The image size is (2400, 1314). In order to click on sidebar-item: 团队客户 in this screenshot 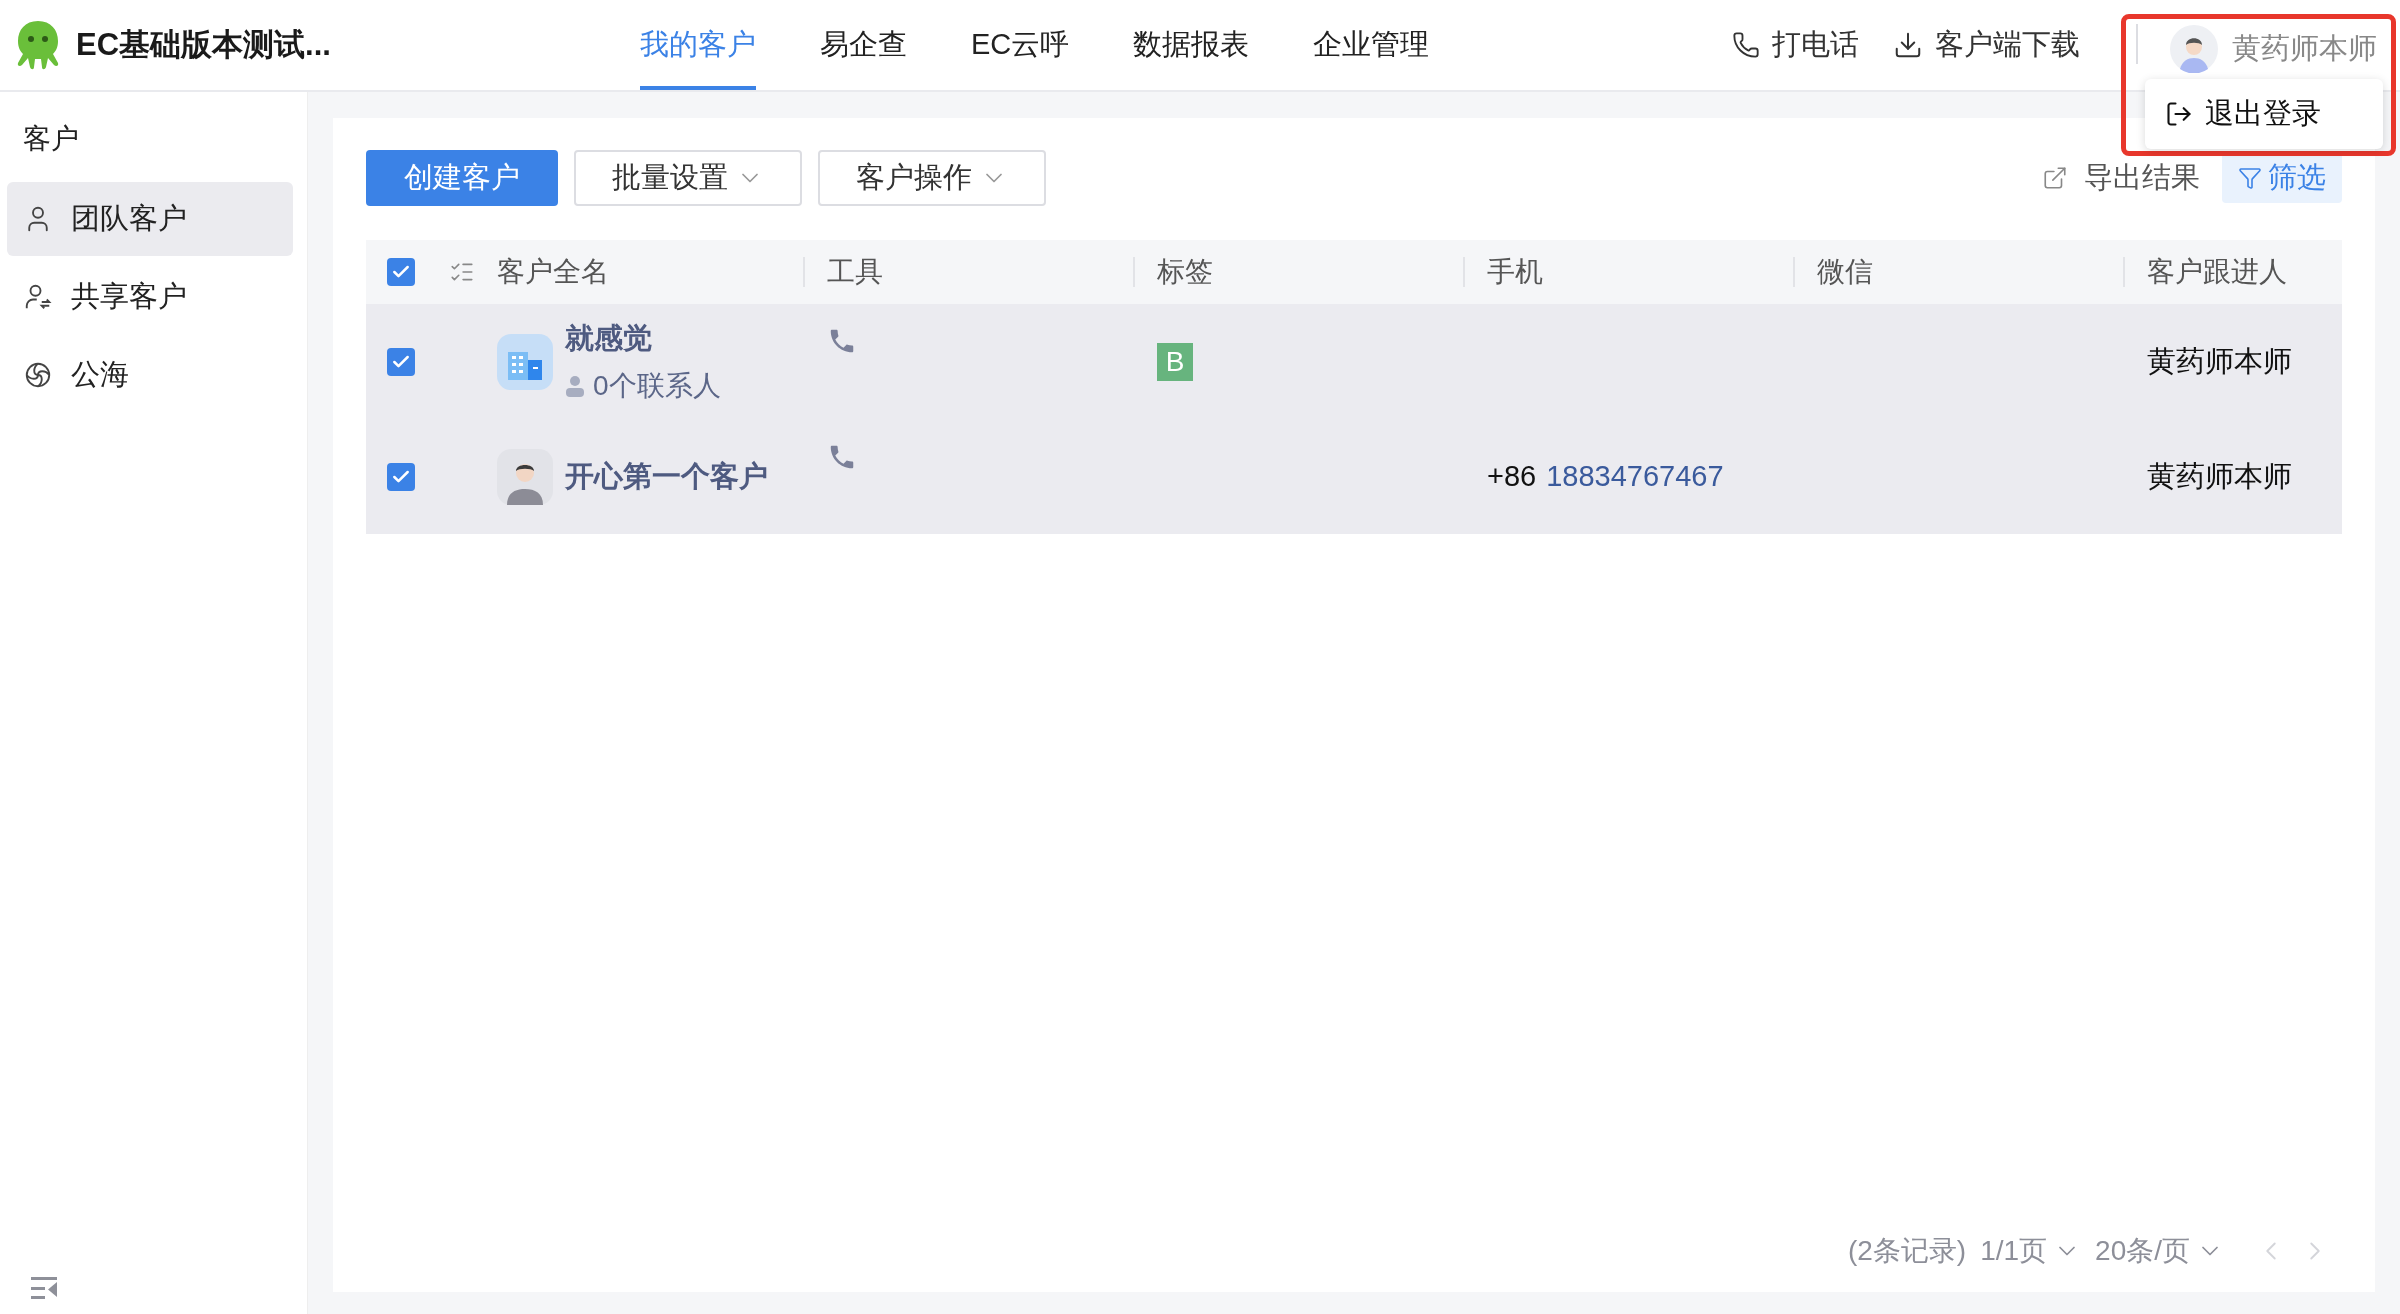, I will do `click(150, 219)`.